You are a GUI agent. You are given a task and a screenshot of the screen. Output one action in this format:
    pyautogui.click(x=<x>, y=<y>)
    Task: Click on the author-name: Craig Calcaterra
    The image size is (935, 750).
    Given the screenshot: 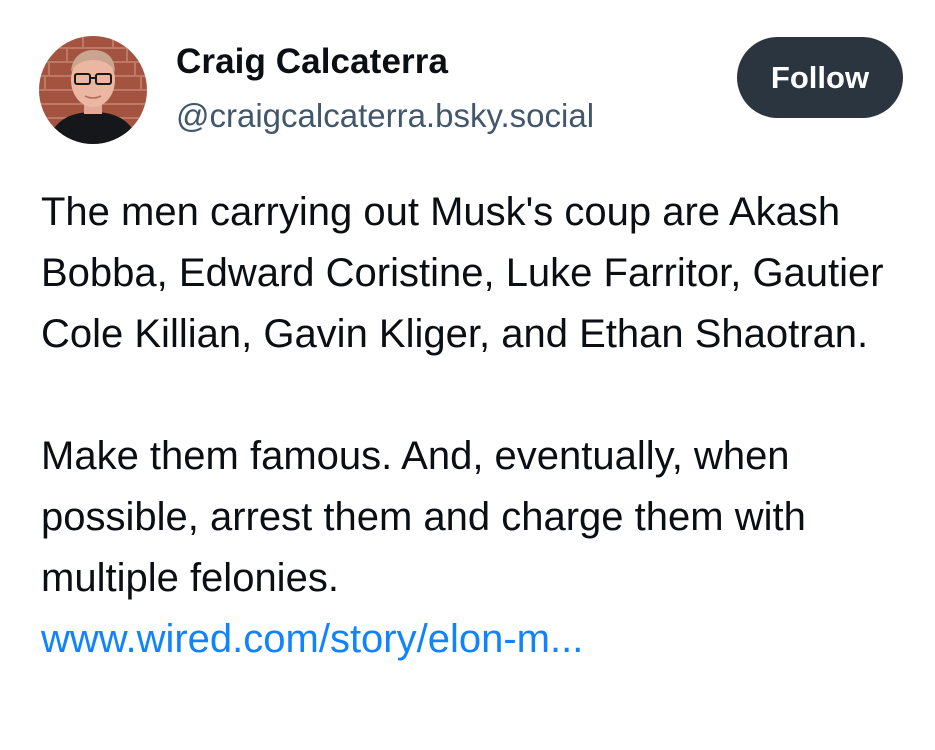 What is the action you would take?
    pyautogui.click(x=312, y=62)
    